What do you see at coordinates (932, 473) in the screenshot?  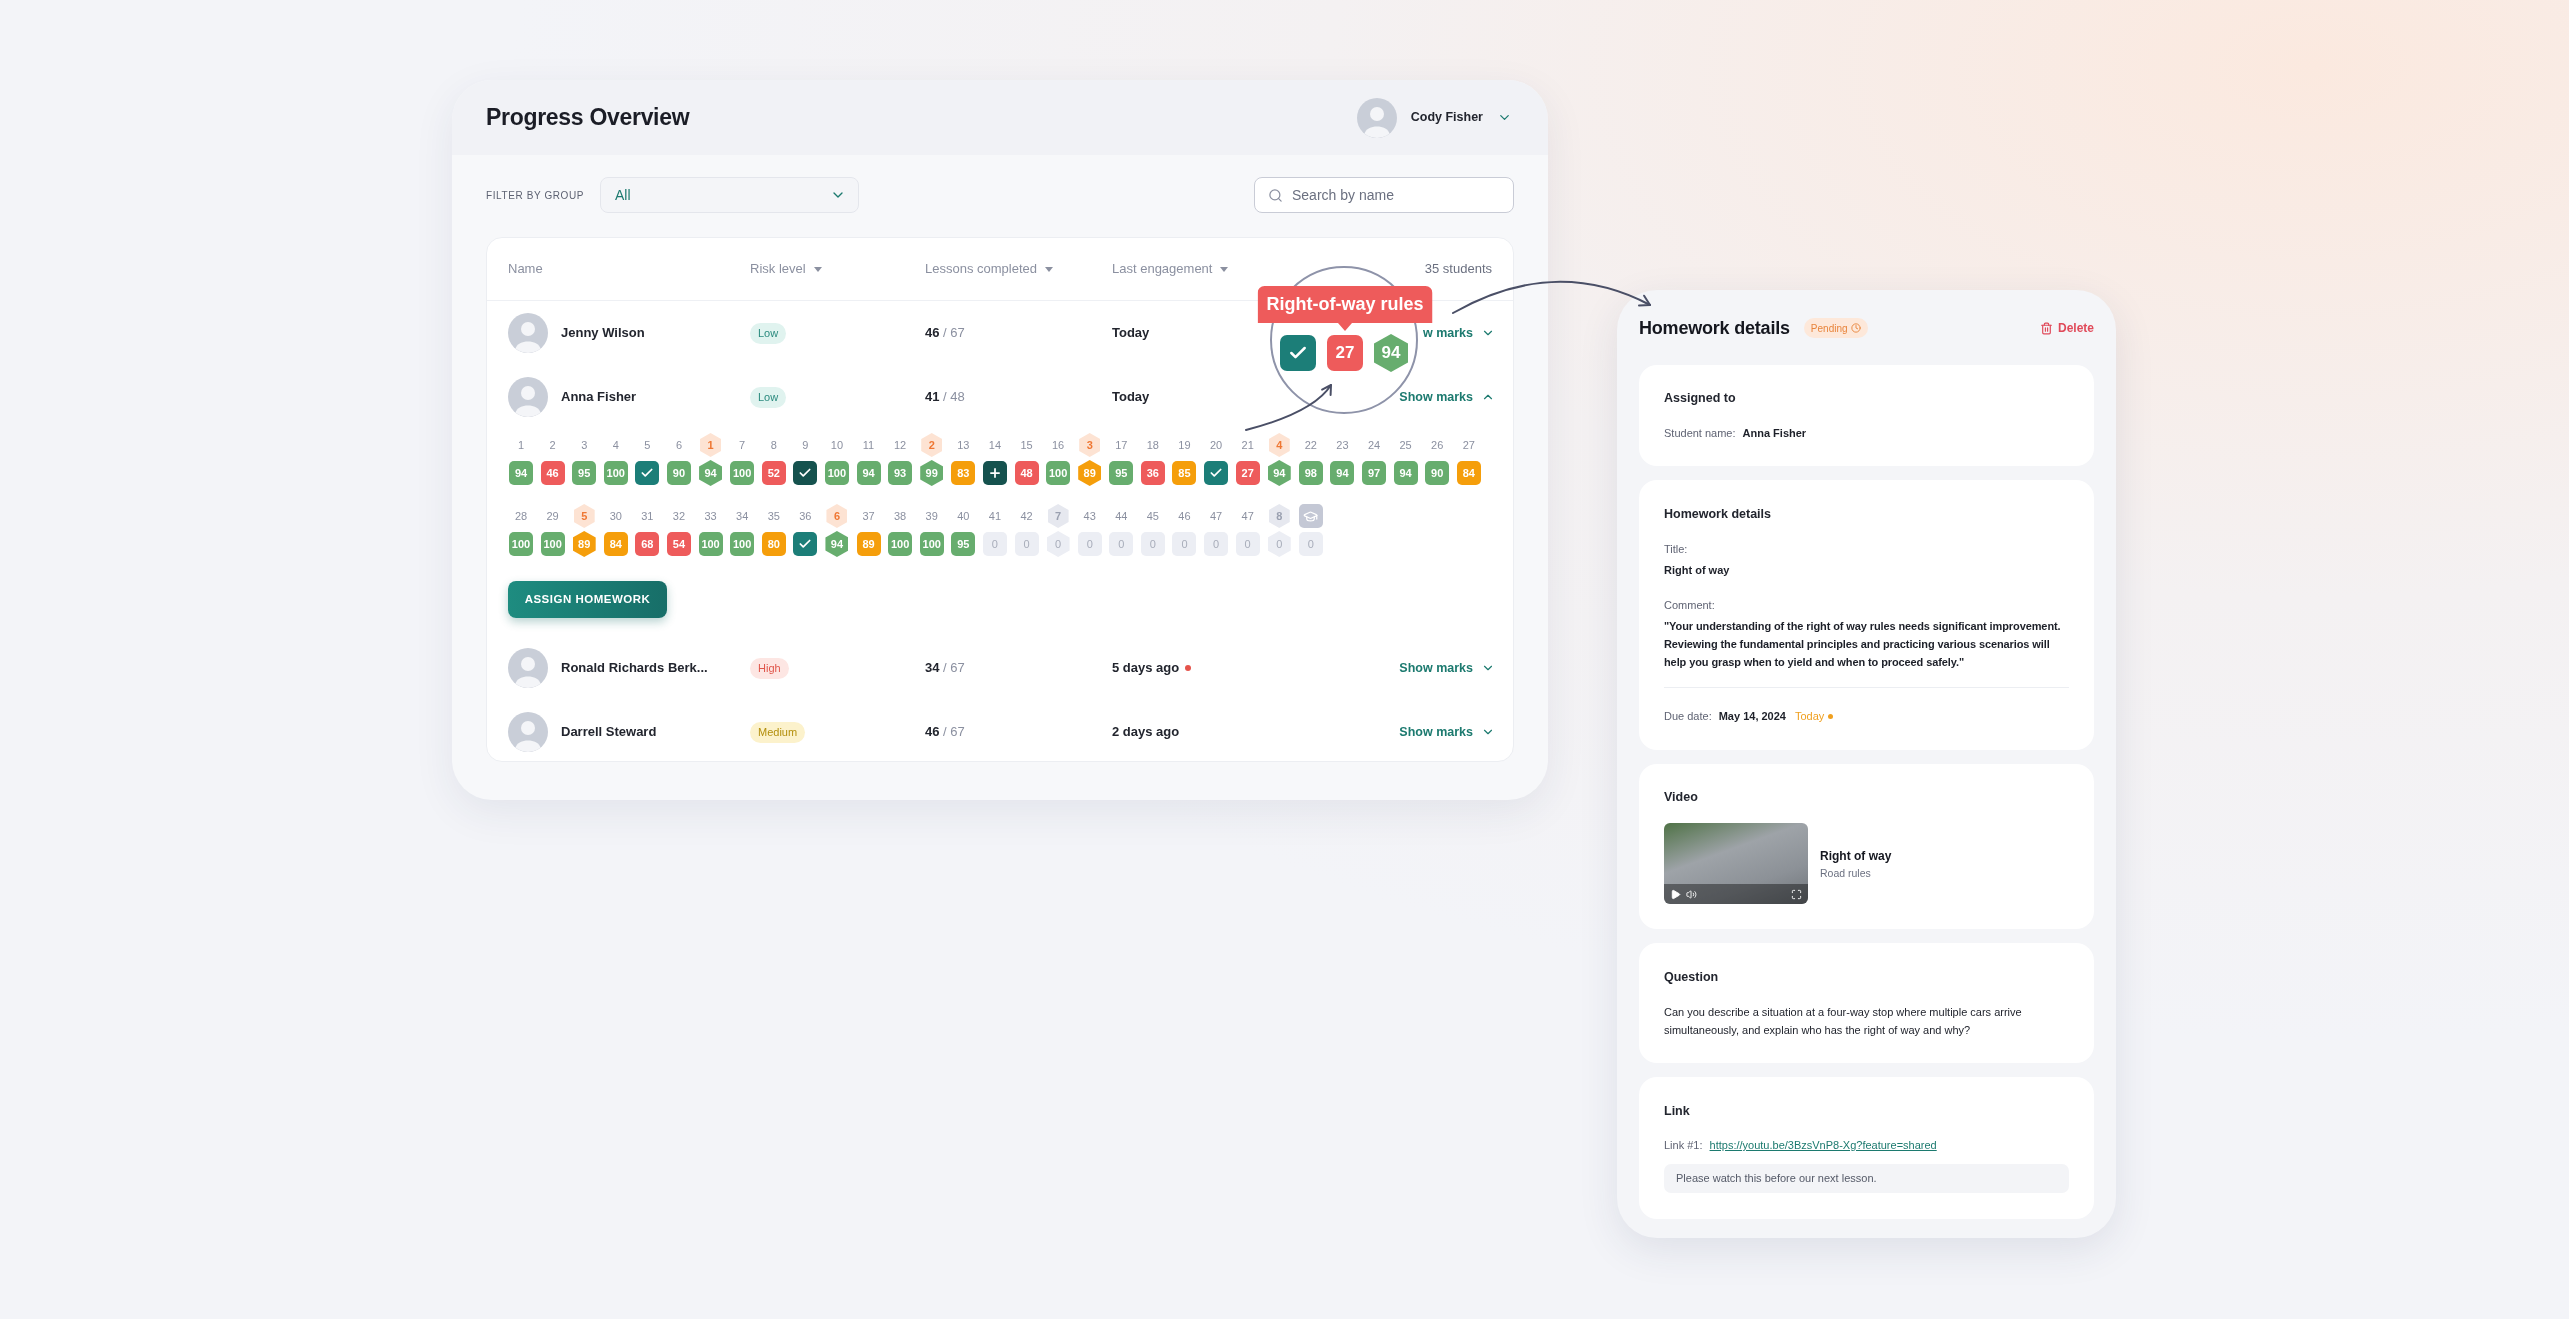 I see `score-mark: 99` at bounding box center [932, 473].